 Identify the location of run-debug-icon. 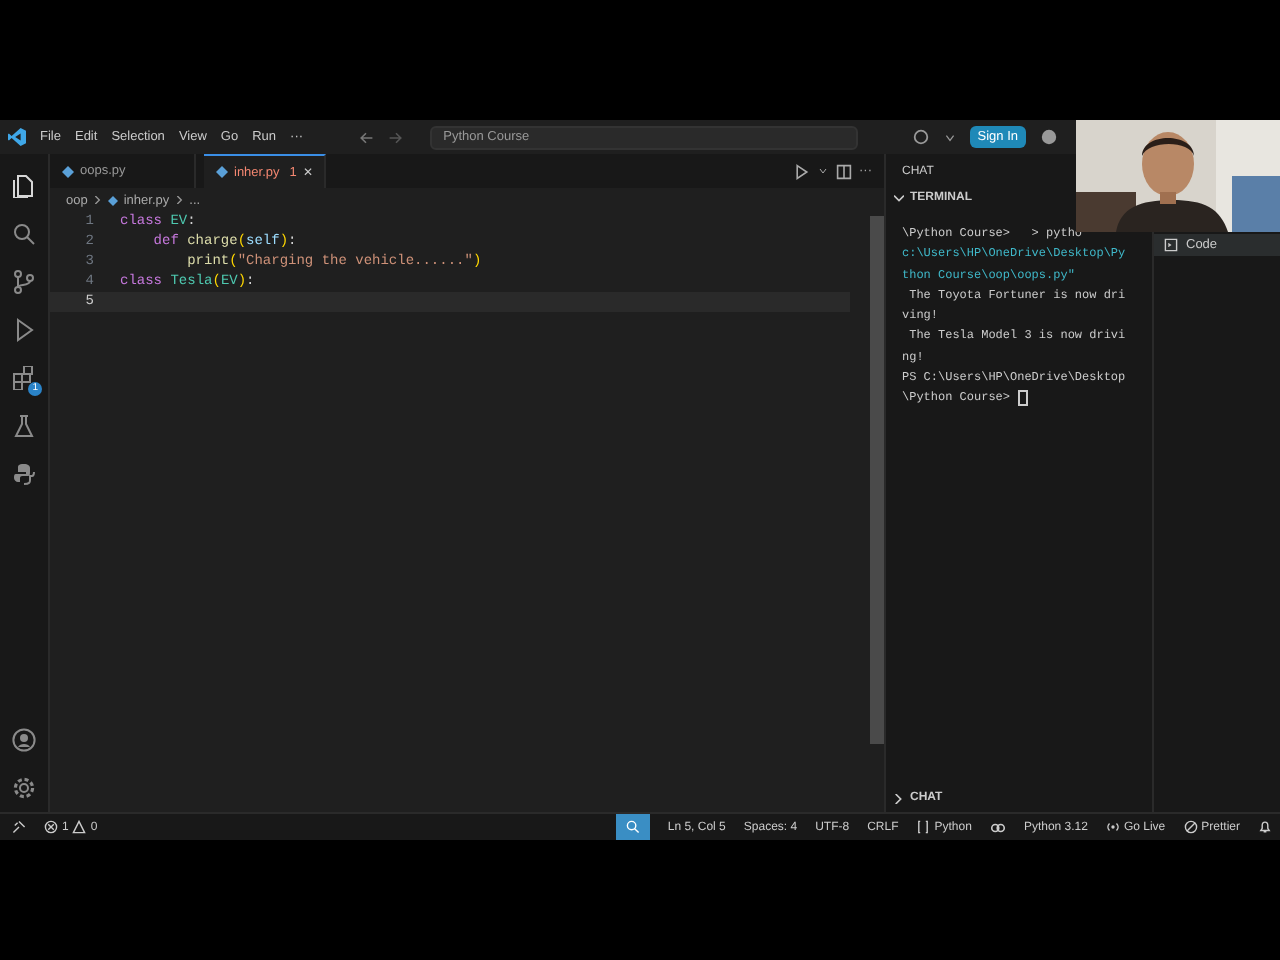
(24, 330).